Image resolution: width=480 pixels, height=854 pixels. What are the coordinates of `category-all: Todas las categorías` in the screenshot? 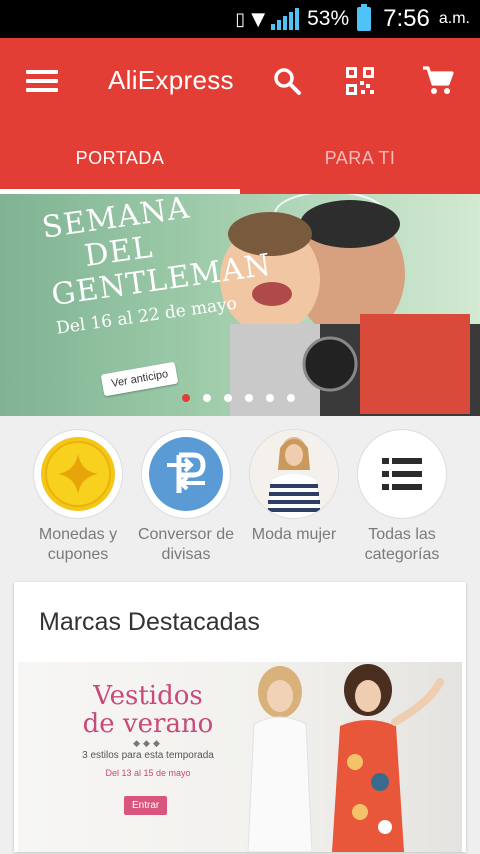 It's located at (402, 499).